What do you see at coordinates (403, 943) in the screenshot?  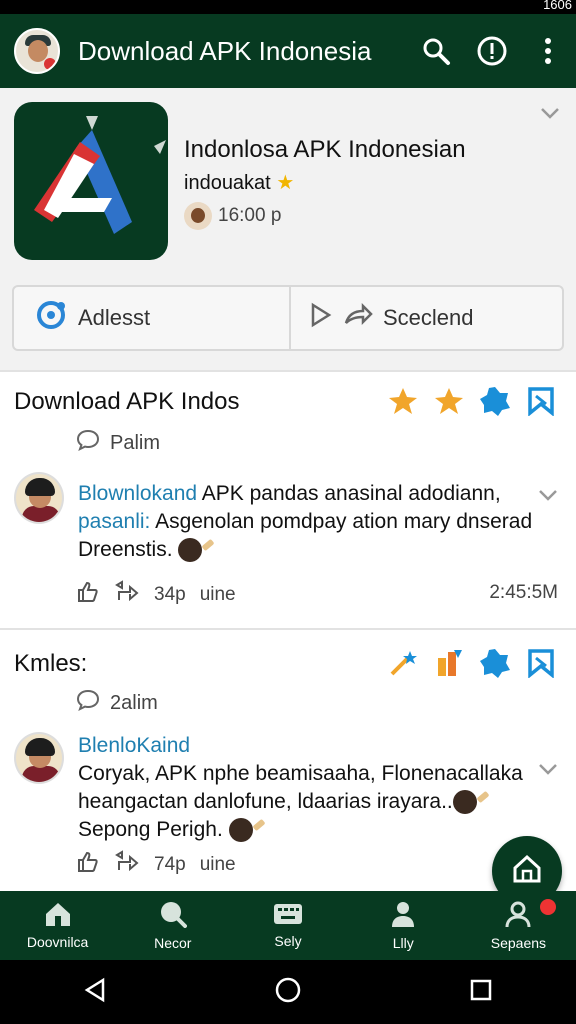 I see `nav-label: Llly` at bounding box center [403, 943].